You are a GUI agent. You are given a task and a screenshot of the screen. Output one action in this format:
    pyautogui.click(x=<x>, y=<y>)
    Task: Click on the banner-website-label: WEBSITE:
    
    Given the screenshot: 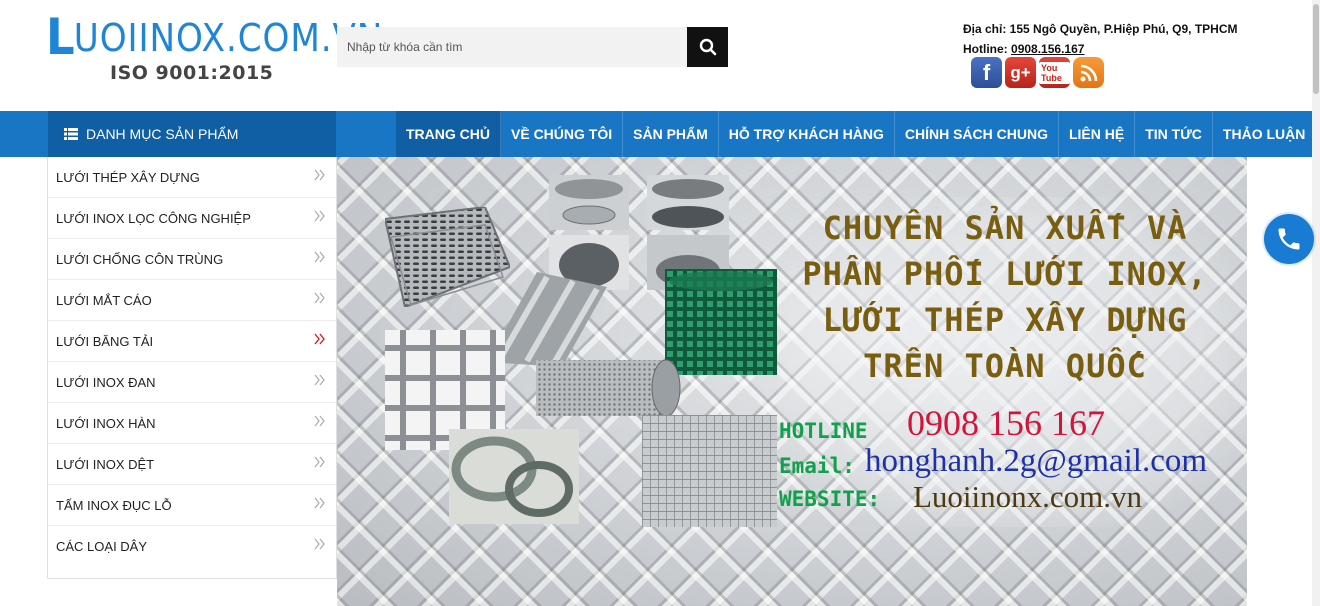 What is the action you would take?
    pyautogui.click(x=830, y=499)
    